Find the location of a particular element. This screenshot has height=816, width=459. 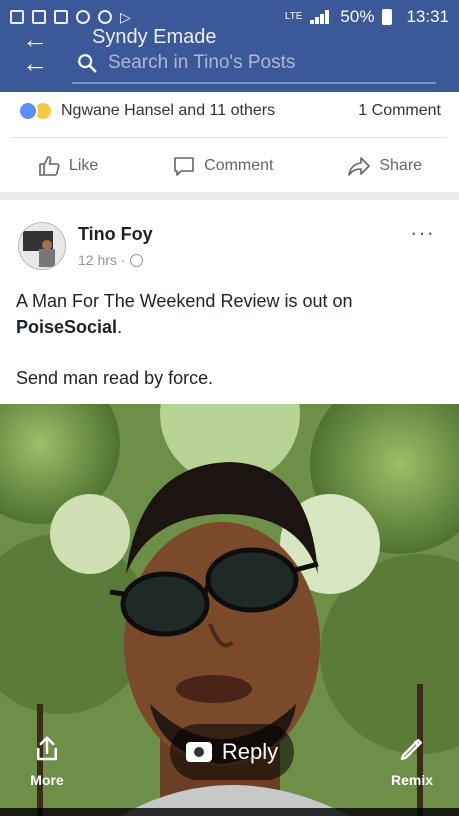

more-options-button: ··· is located at coordinates (422, 233).